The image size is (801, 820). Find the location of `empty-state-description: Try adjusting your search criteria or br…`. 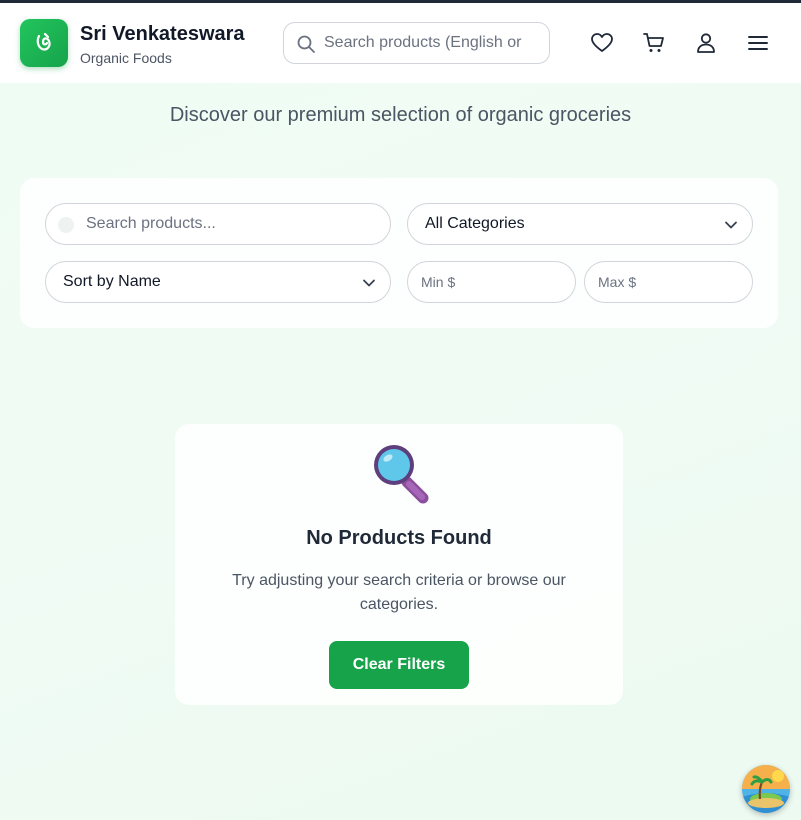

empty-state-description: Try adjusting your search criteria or br… is located at coordinates (399, 592).